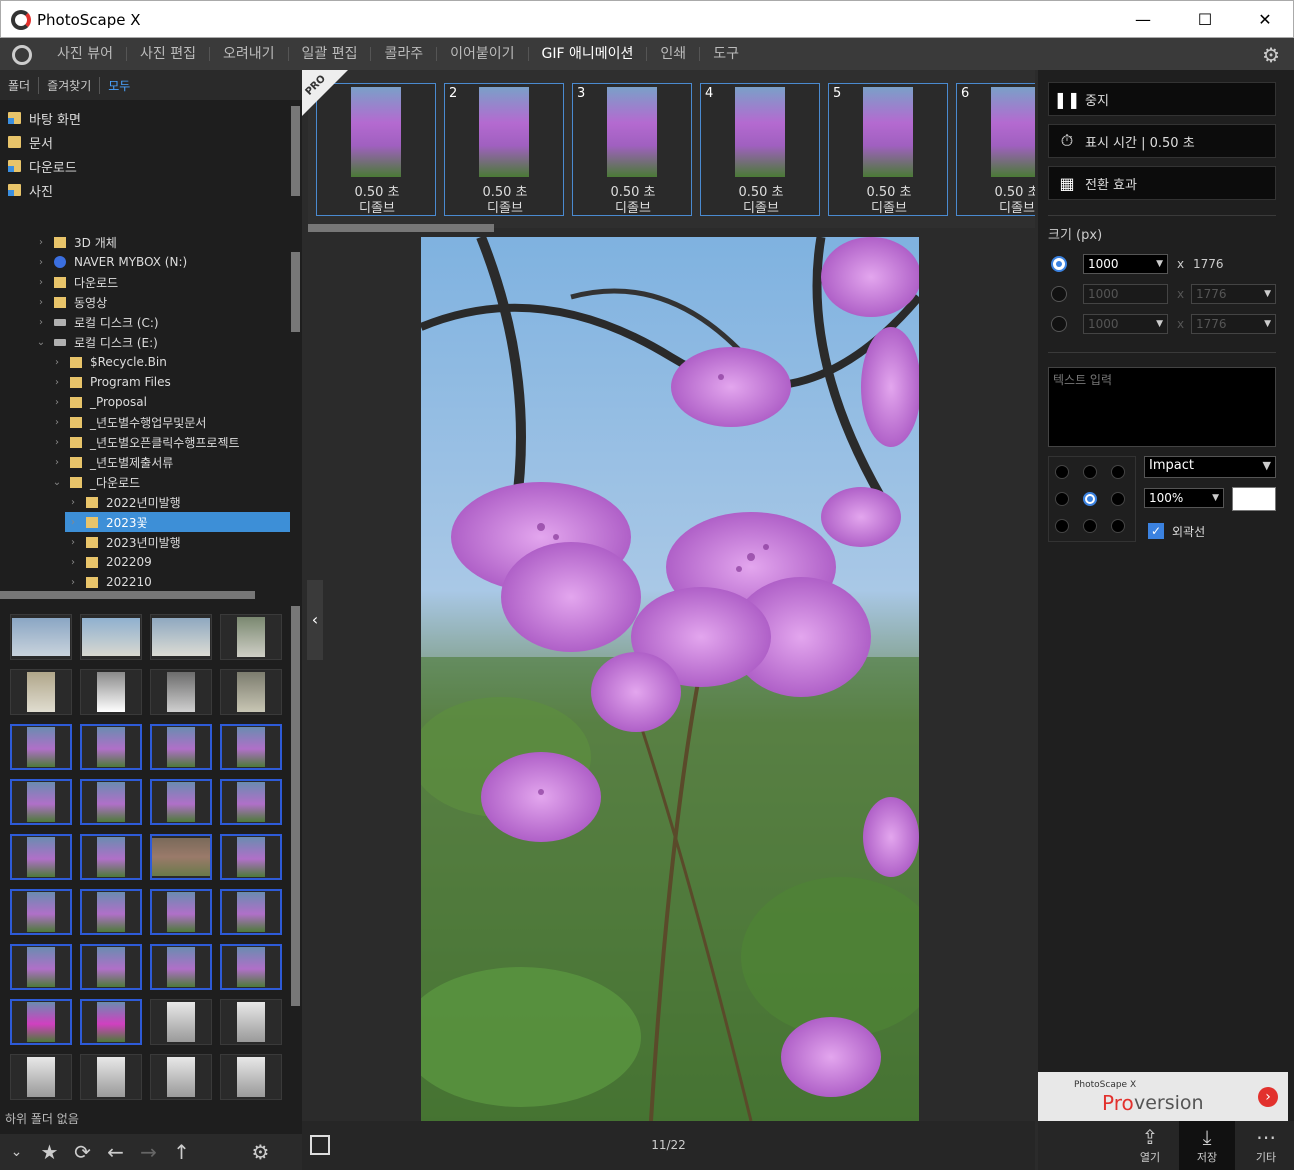 Image resolution: width=1294 pixels, height=1170 pixels. What do you see at coordinates (1162, 141) in the screenshot?
I see `display-time-button: ⏱ 표시 시간 | 0.50 초` at bounding box center [1162, 141].